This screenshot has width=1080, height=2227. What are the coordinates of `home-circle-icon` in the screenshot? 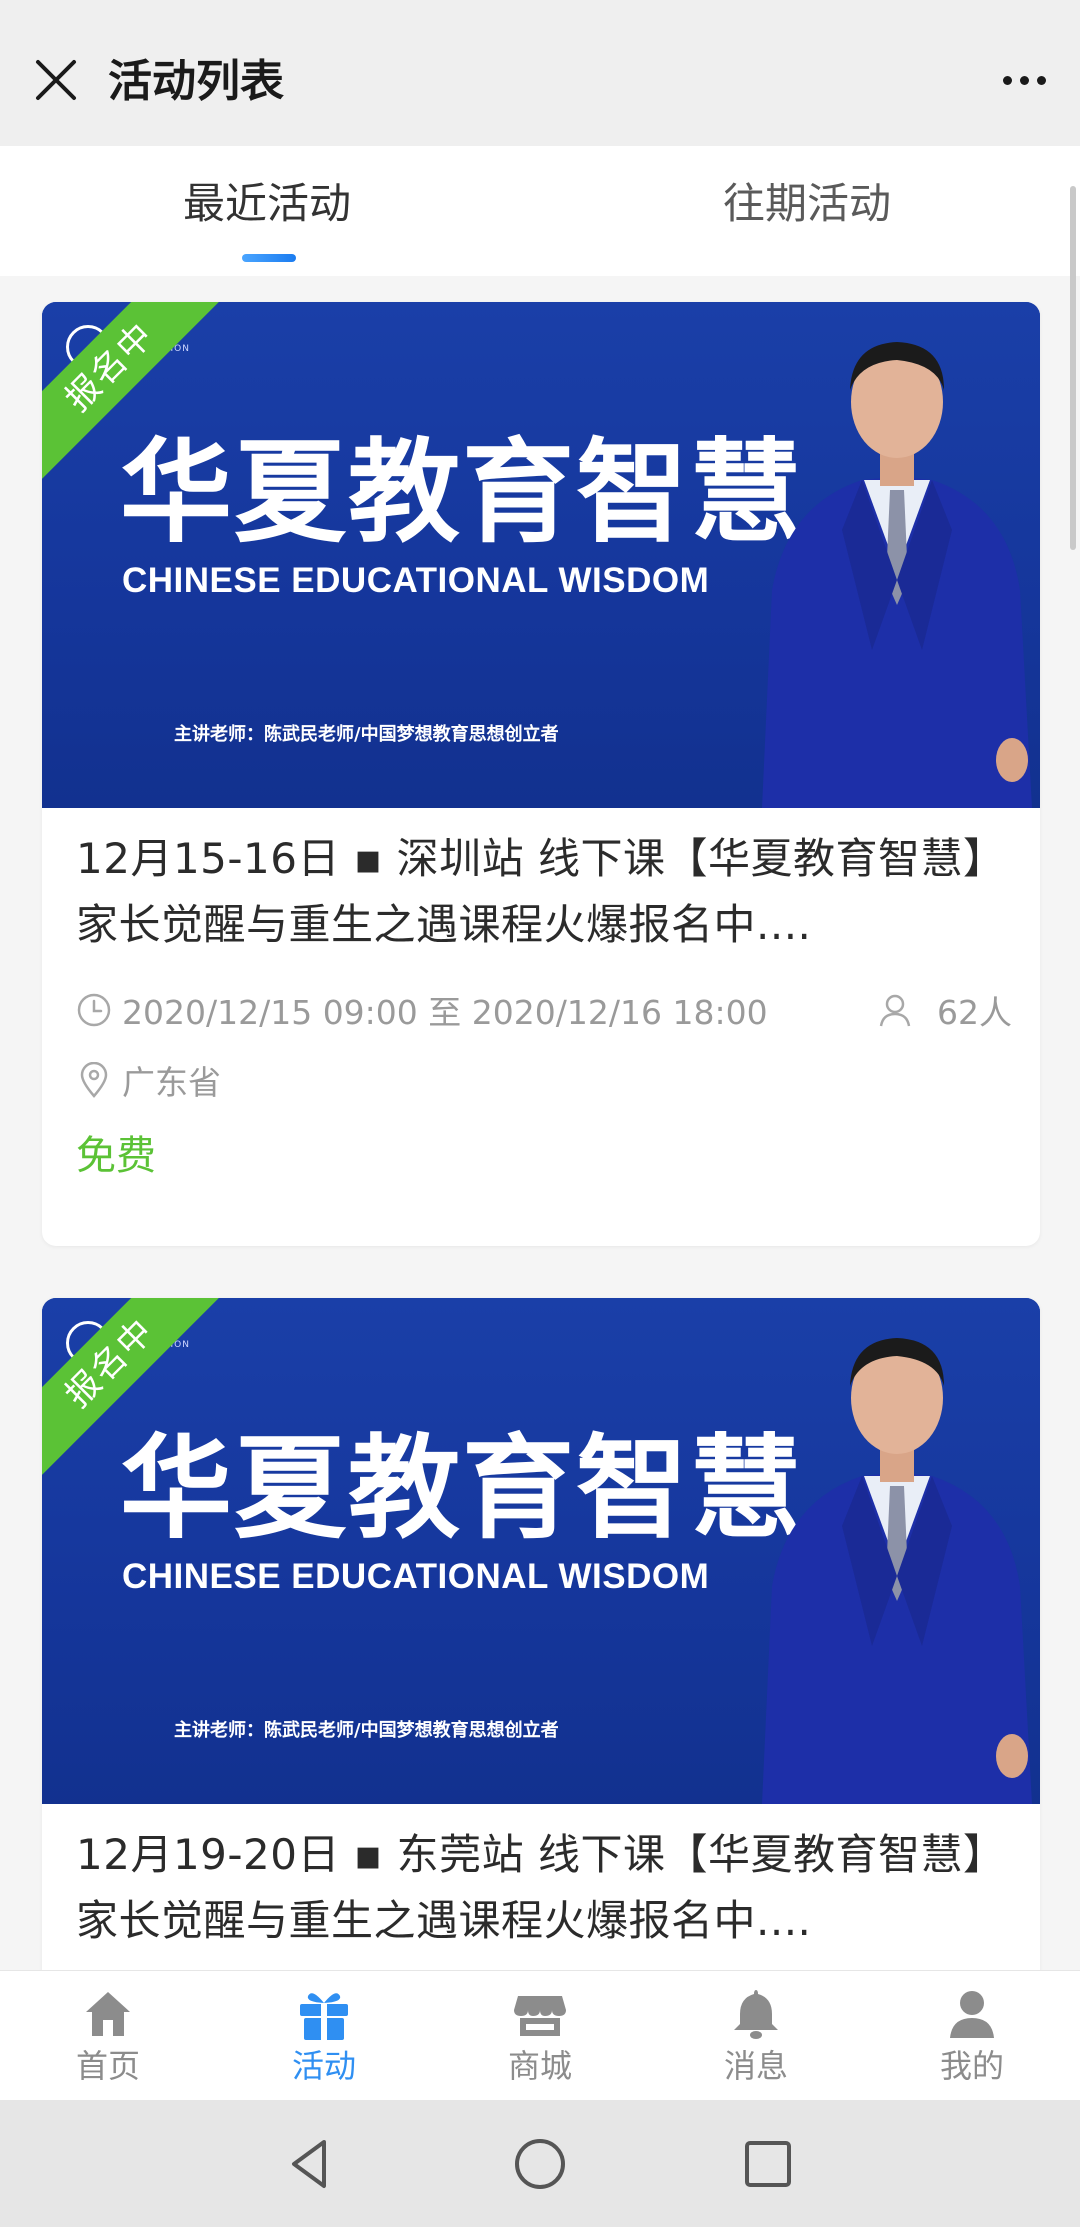 It's located at (540, 2164).